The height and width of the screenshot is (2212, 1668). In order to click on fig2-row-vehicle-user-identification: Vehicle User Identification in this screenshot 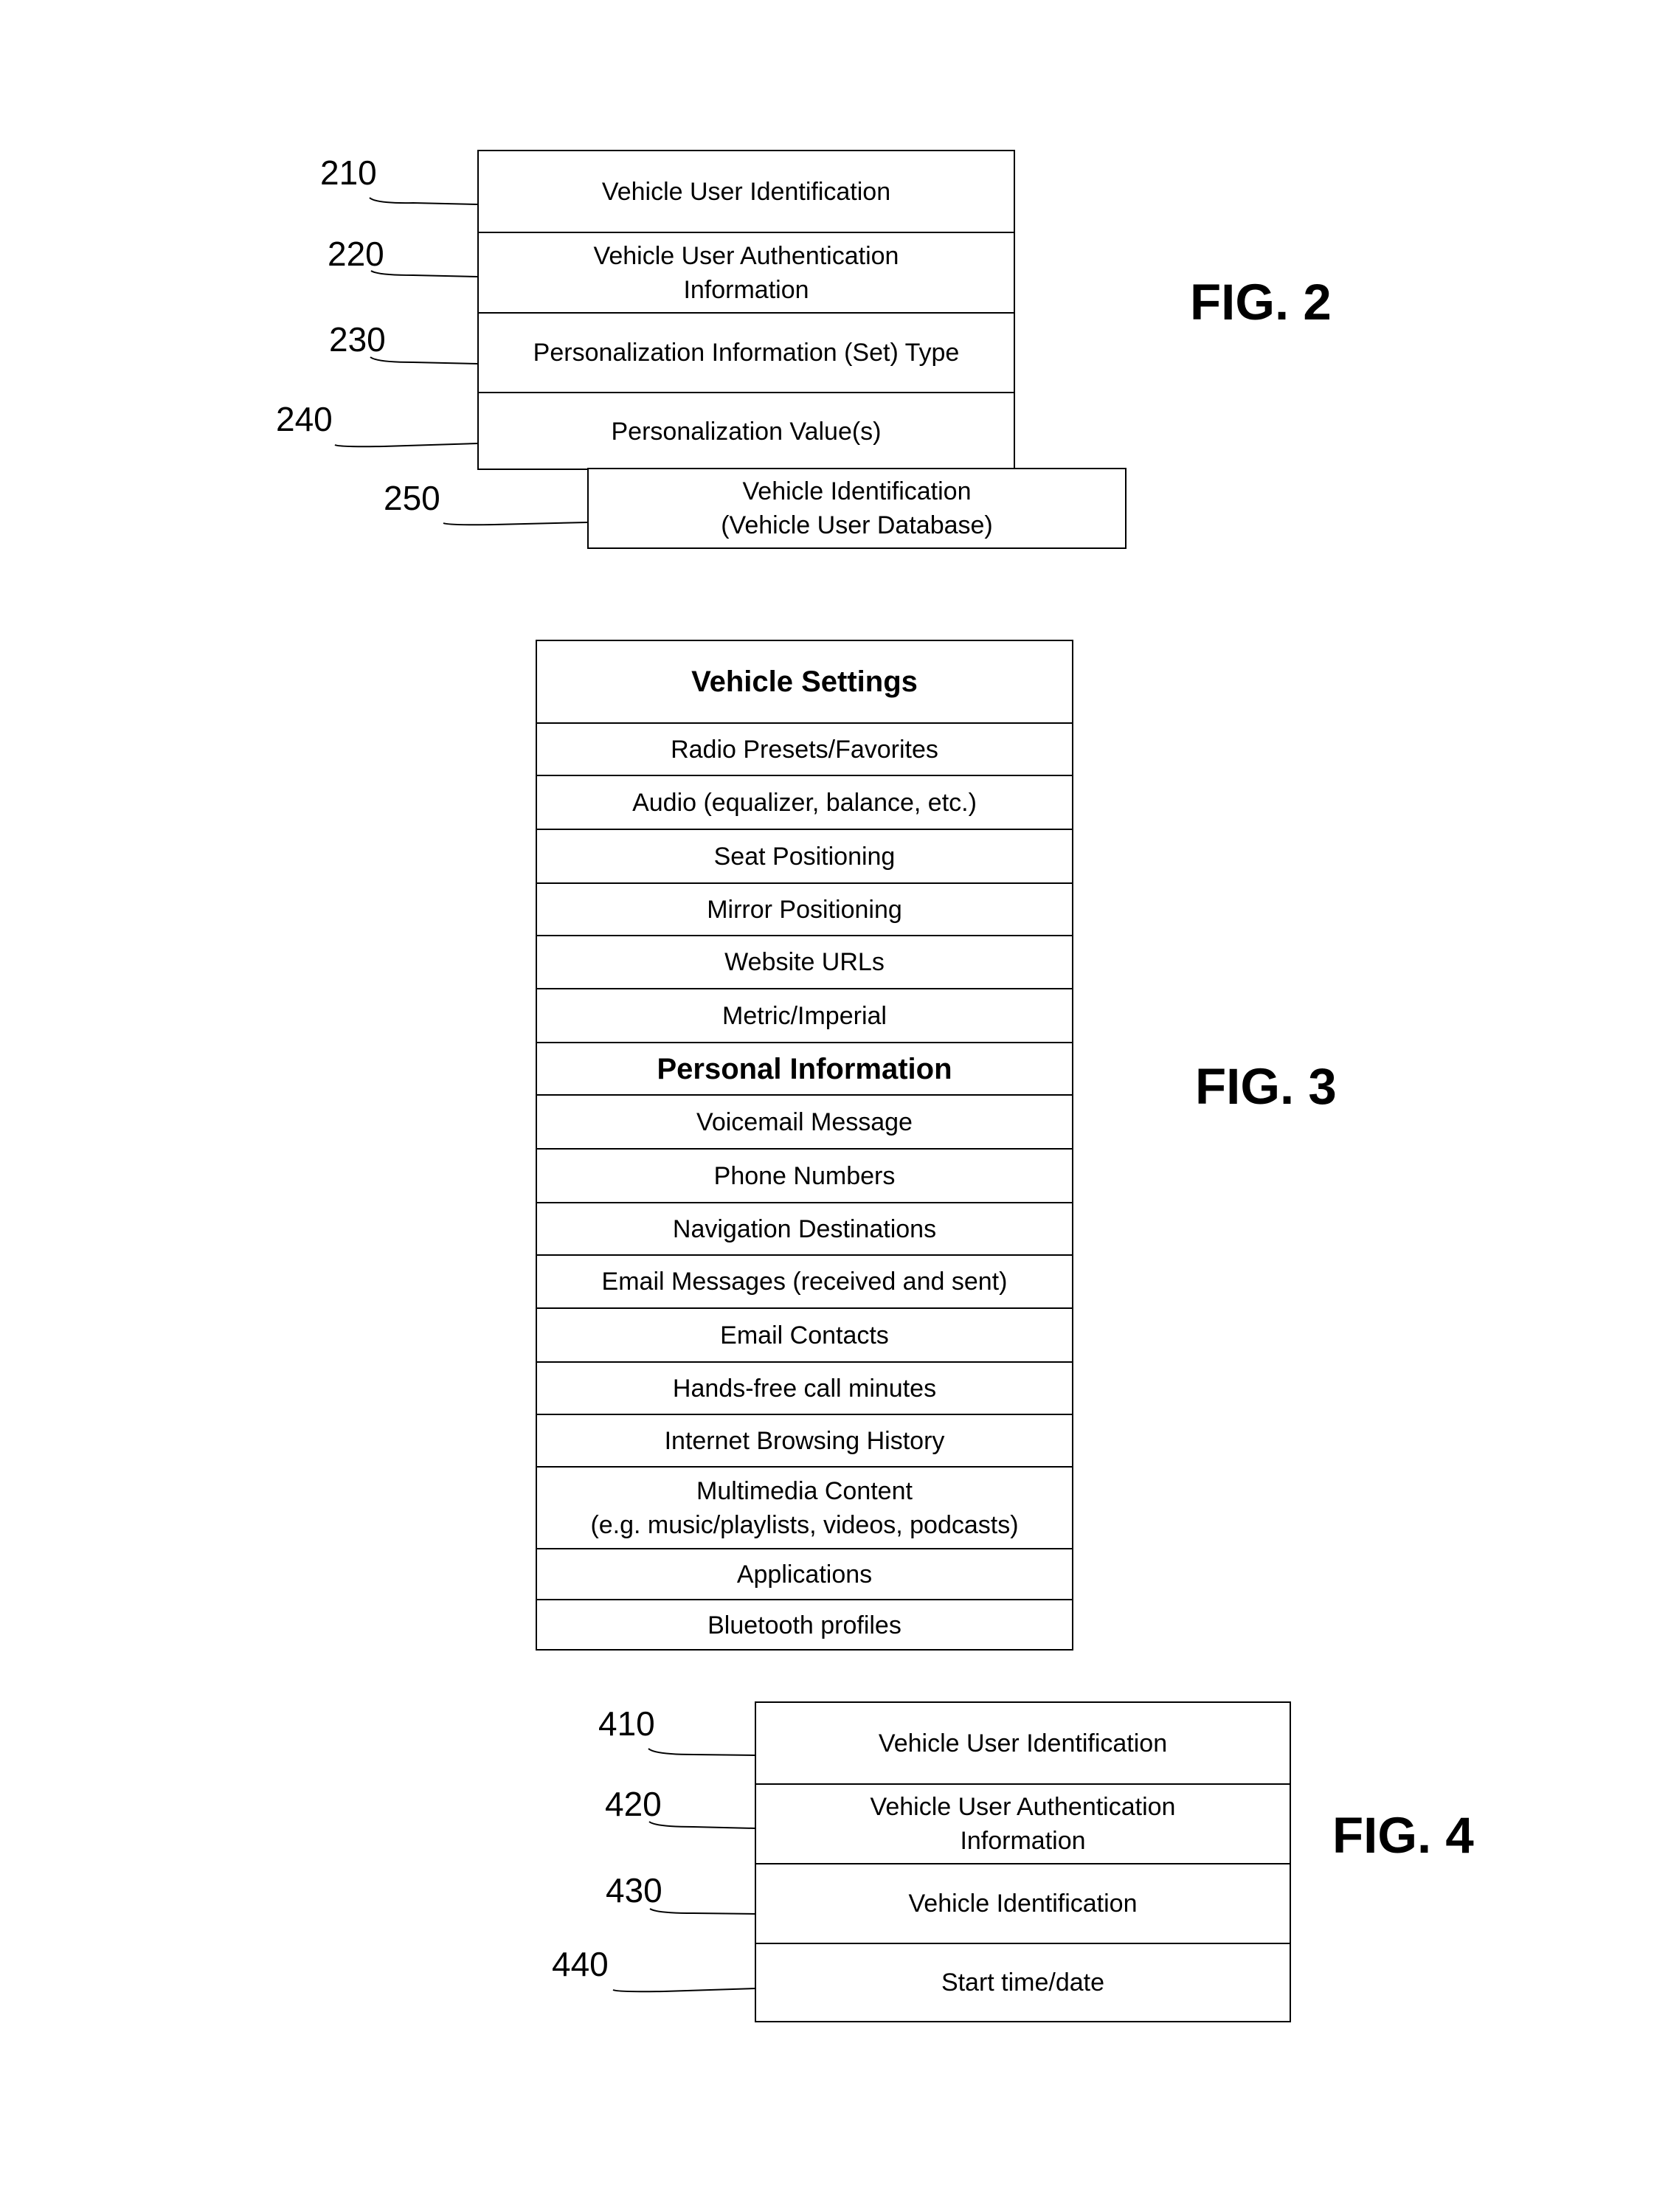, I will do `click(746, 192)`.